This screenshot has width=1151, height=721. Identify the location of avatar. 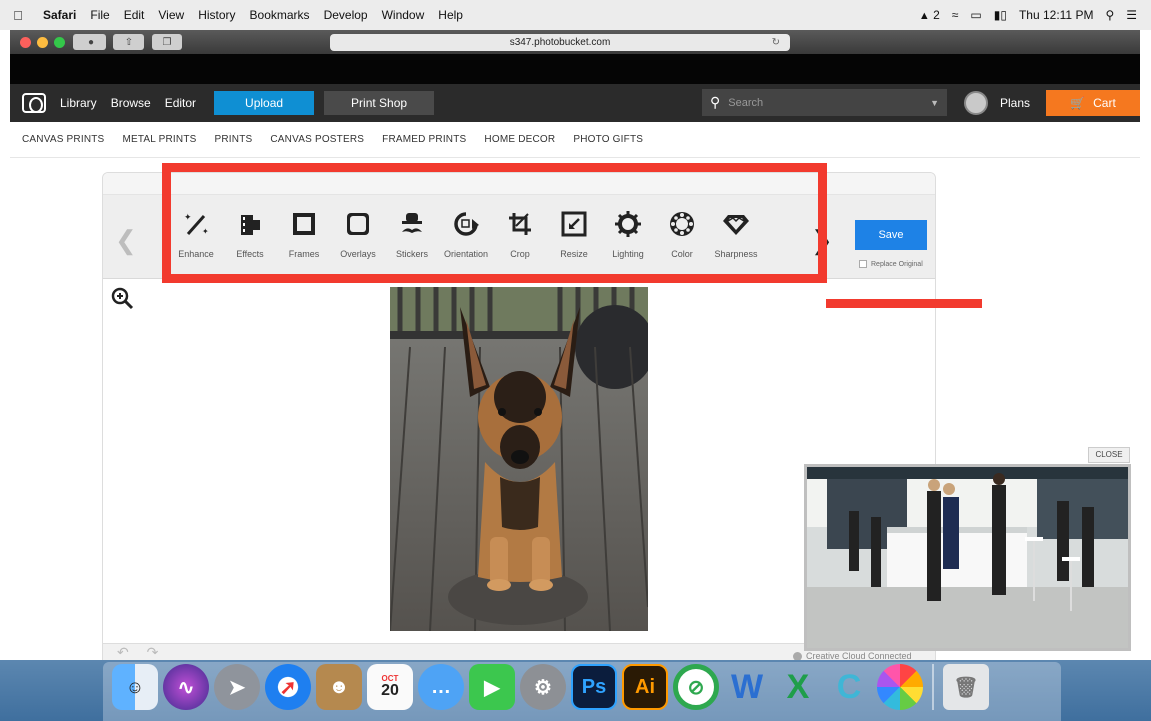
(976, 103).